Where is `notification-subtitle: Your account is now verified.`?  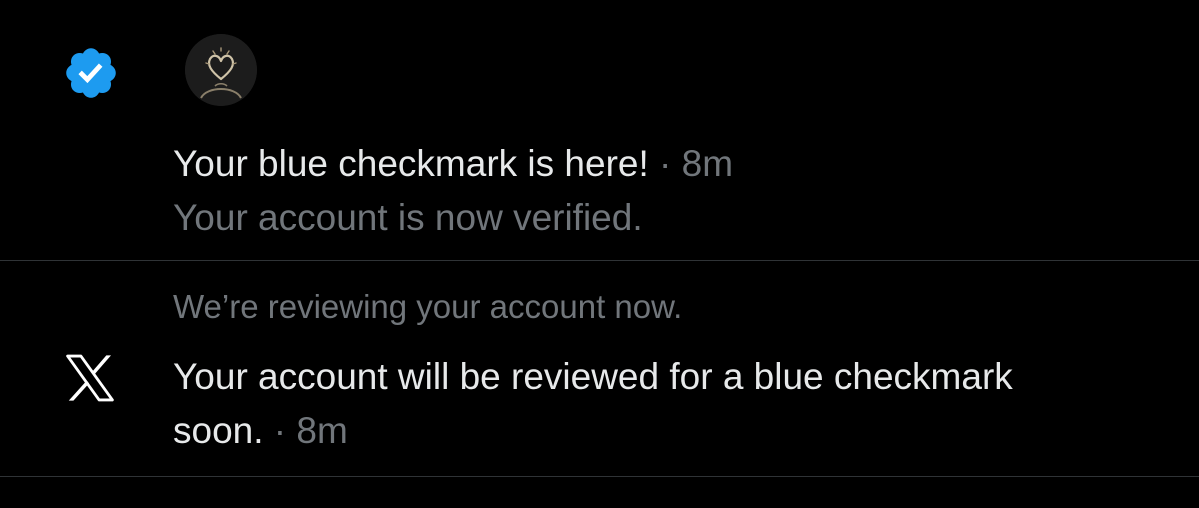
notification-subtitle: Your account is now verified. is located at coordinates (408, 217).